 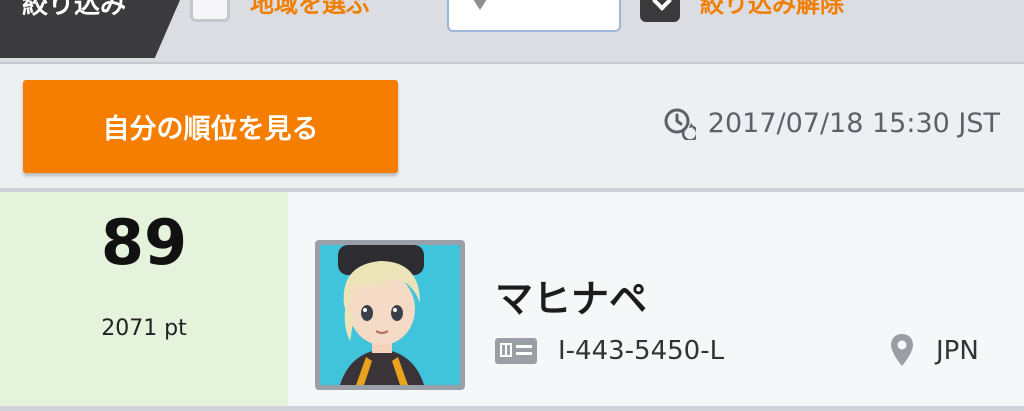 What do you see at coordinates (480, 5) in the screenshot?
I see `select-pin-icon` at bounding box center [480, 5].